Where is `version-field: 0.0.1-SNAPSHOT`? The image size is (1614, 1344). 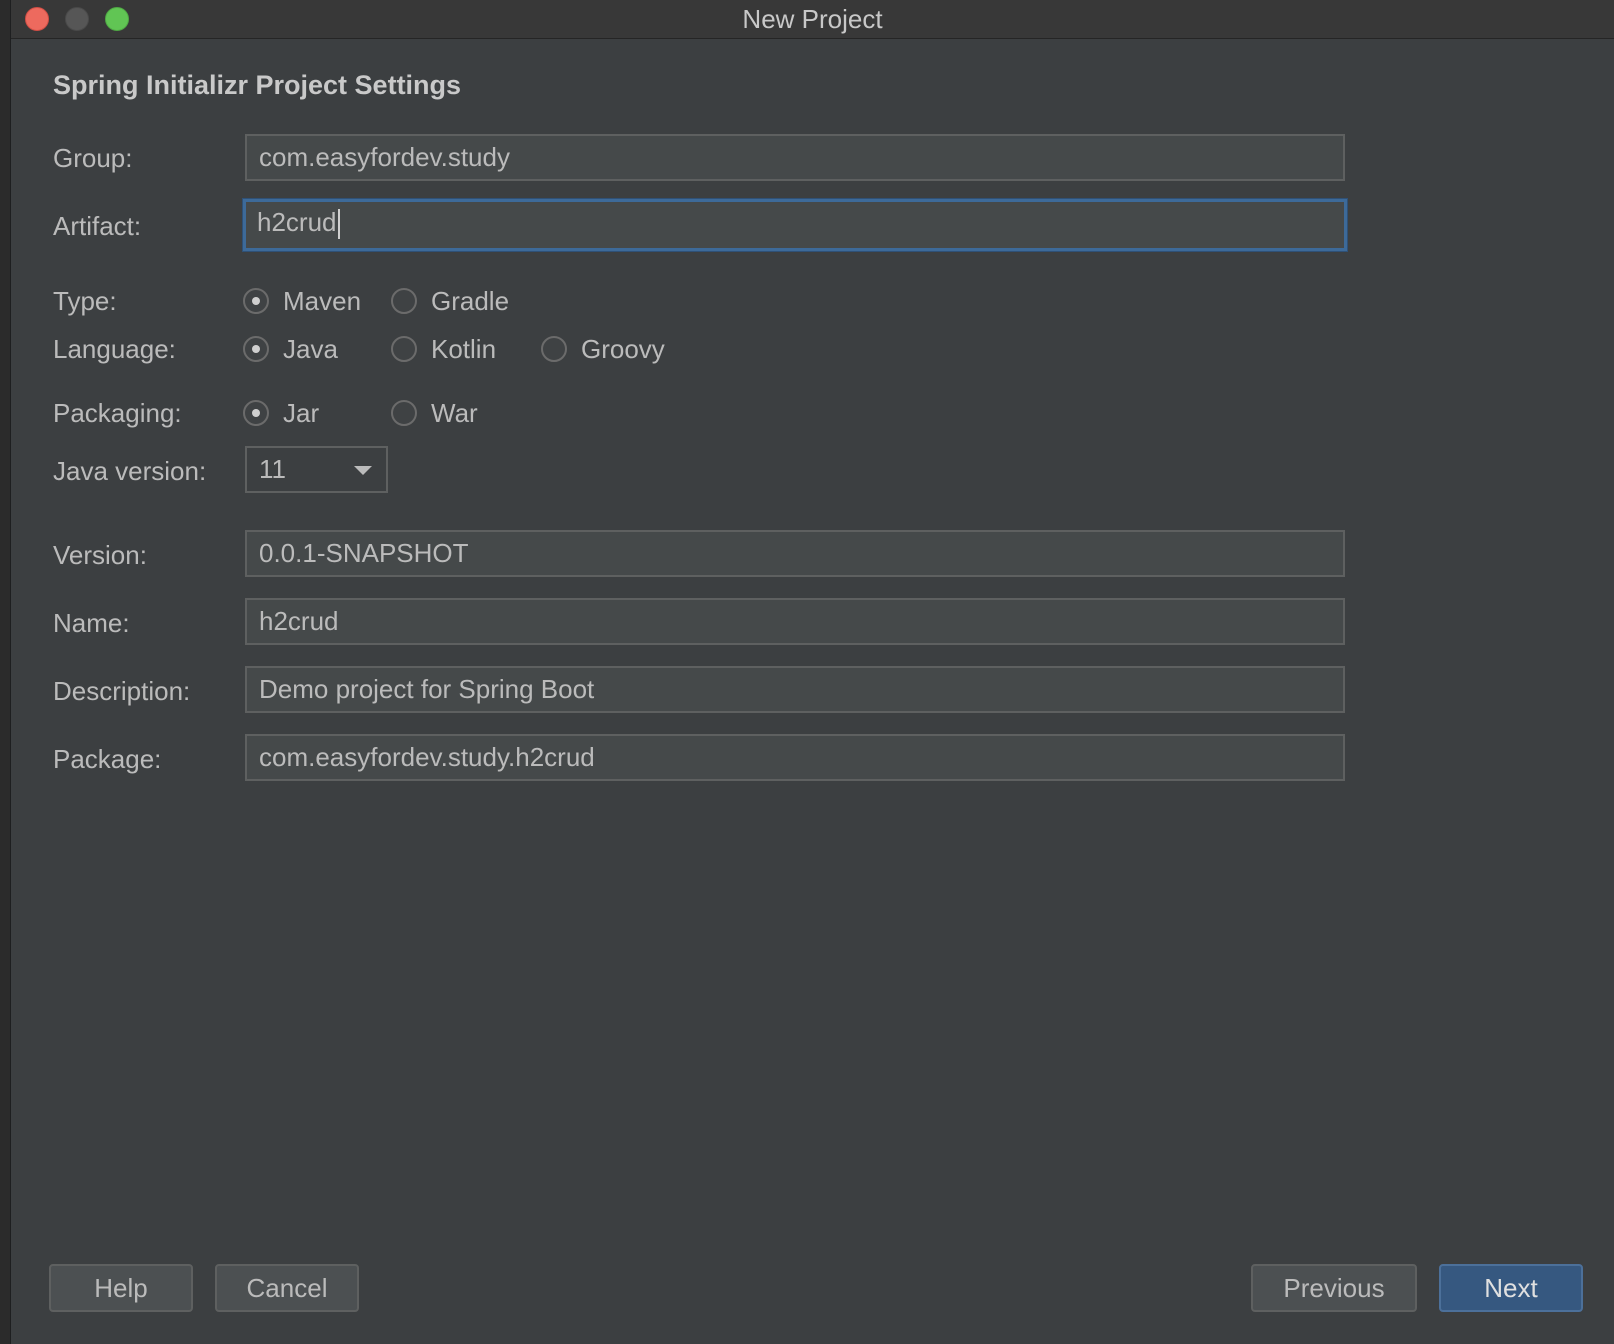 version-field: 0.0.1-SNAPSHOT is located at coordinates (795, 553).